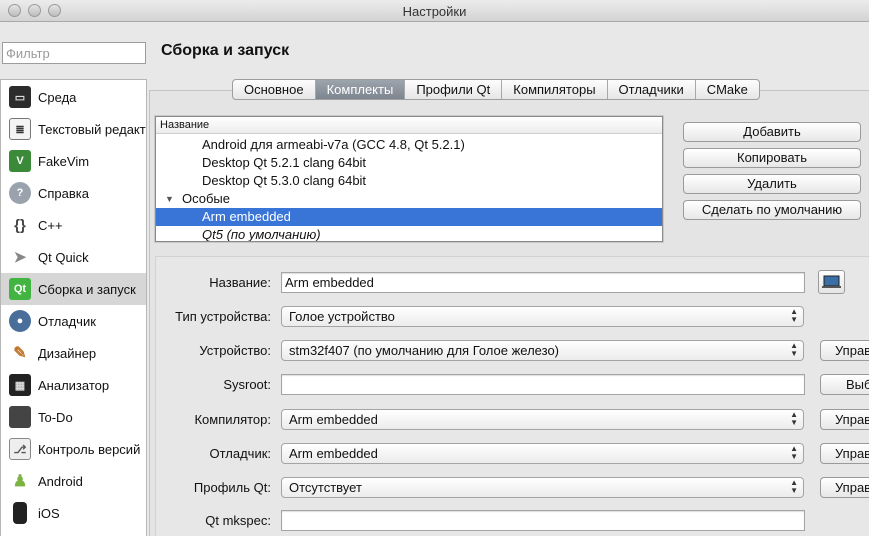  What do you see at coordinates (20, 481) in the screenshot?
I see `android-icon: ♟` at bounding box center [20, 481].